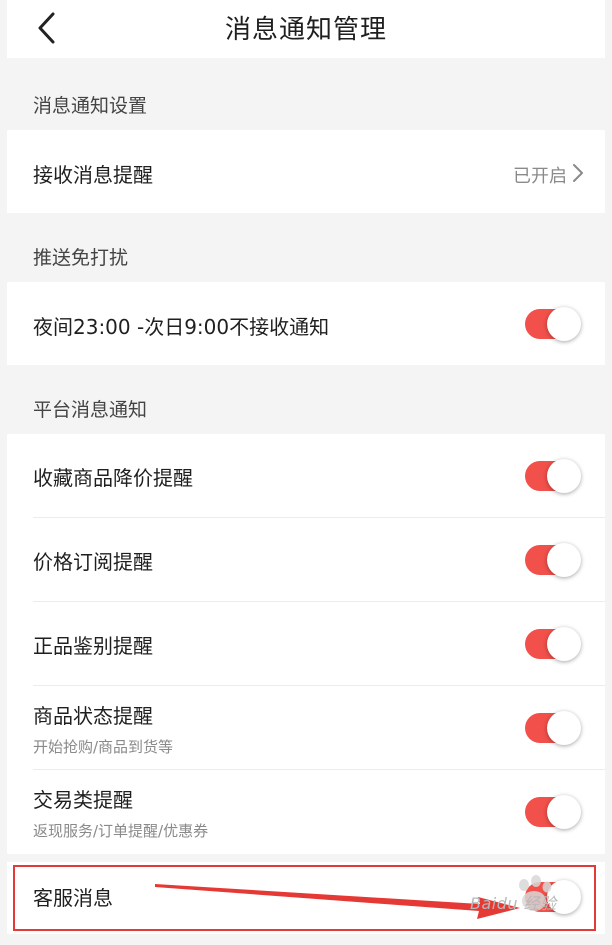 The image size is (612, 945). I want to click on list-item: 收藏商品降价提醒, so click(306, 476).